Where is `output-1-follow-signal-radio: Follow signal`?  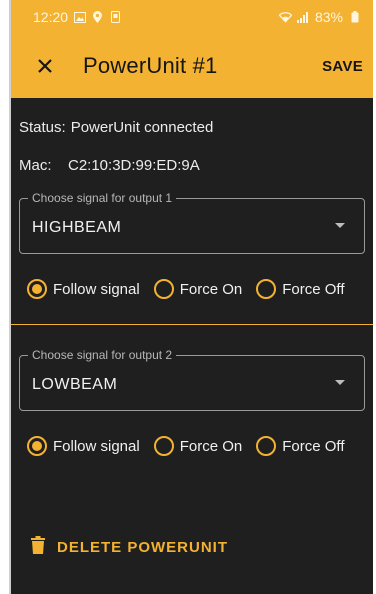 output-1-follow-signal-radio: Follow signal is located at coordinates (83, 289).